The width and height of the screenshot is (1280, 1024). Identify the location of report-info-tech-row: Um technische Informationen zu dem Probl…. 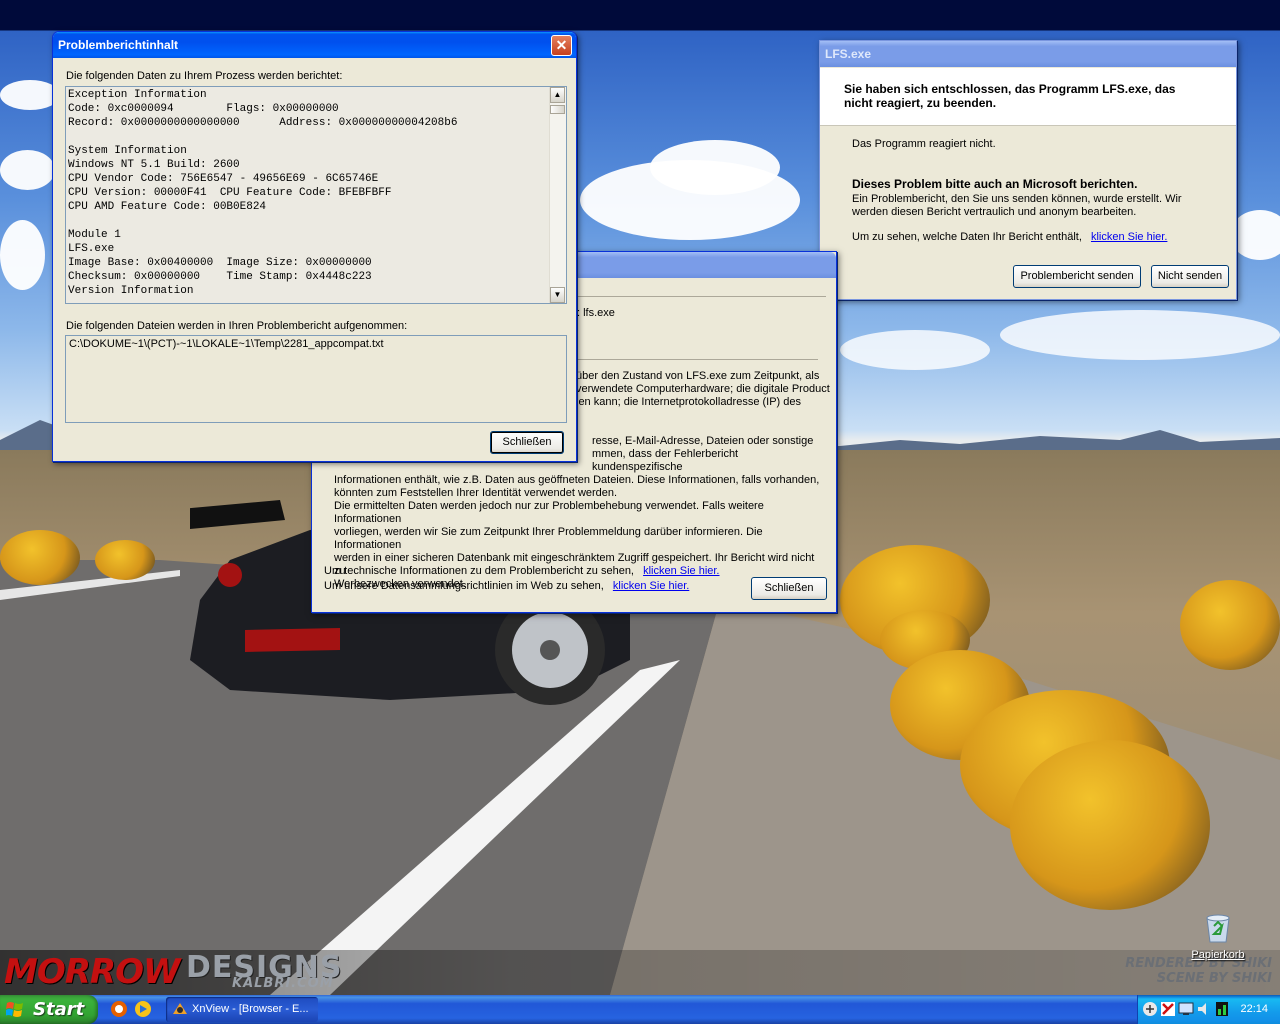
(522, 571).